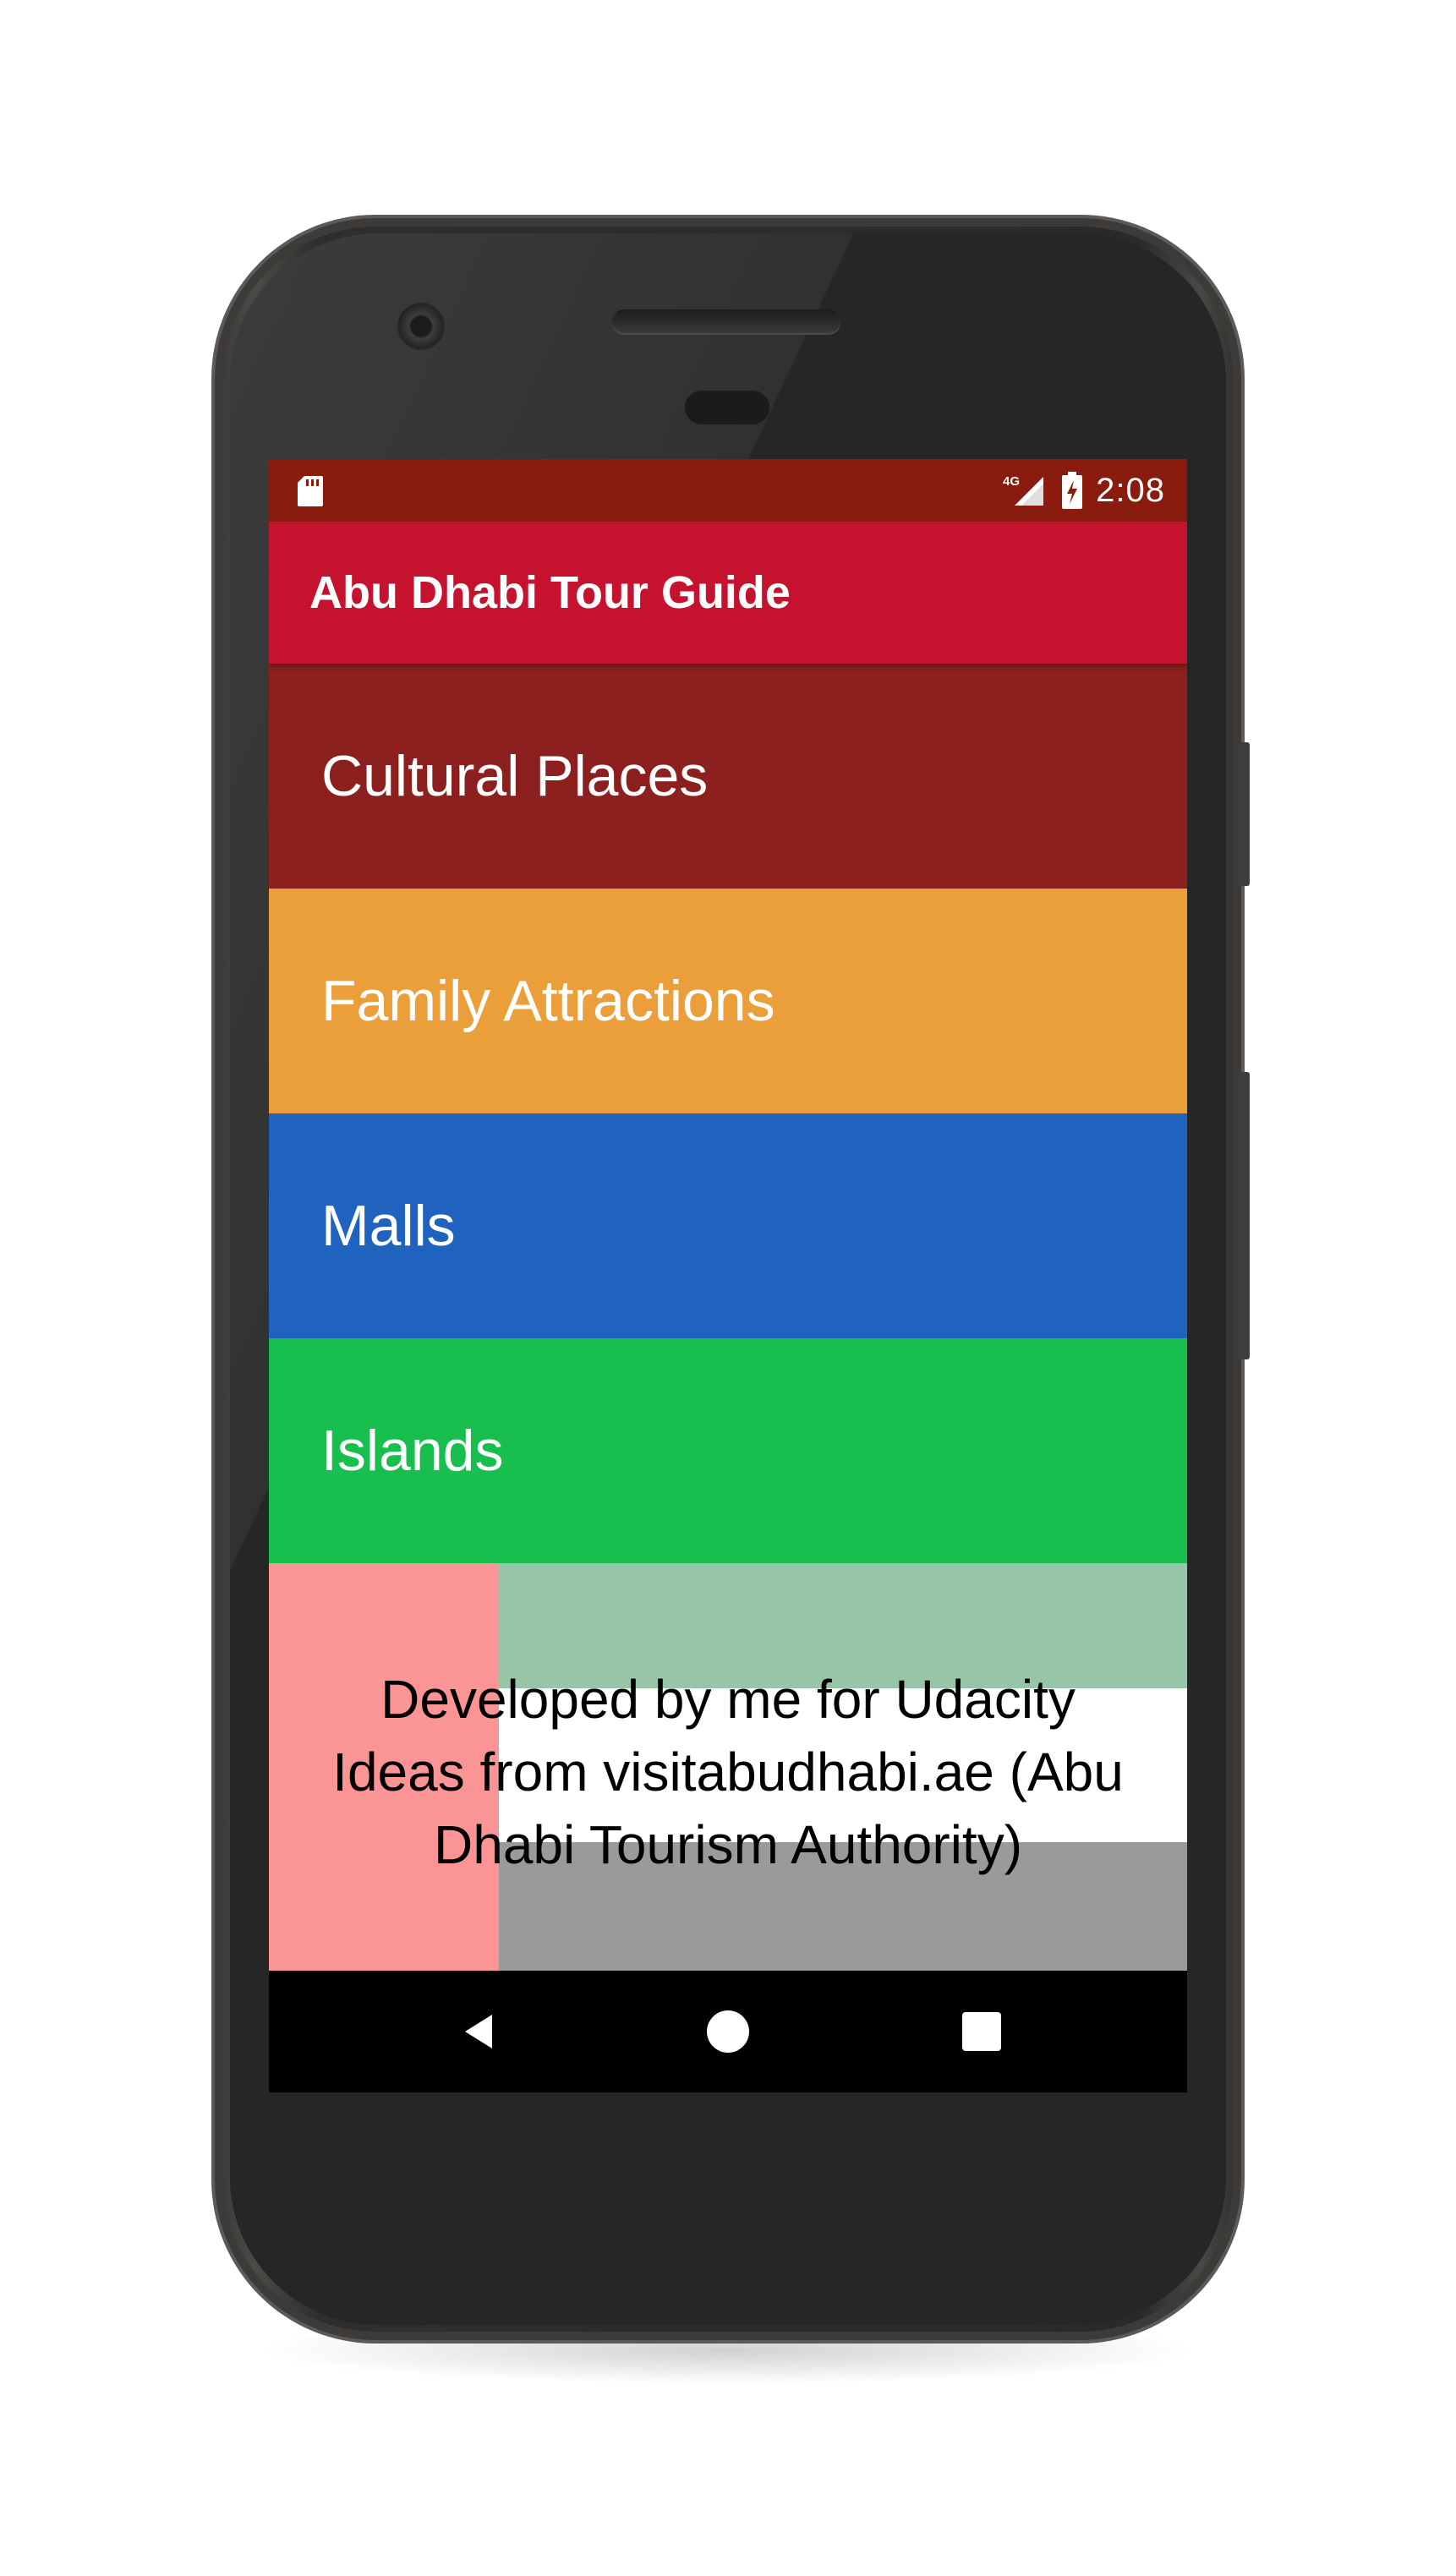 The image size is (1456, 2576). What do you see at coordinates (728, 1450) in the screenshot?
I see `category-islands: Islands` at bounding box center [728, 1450].